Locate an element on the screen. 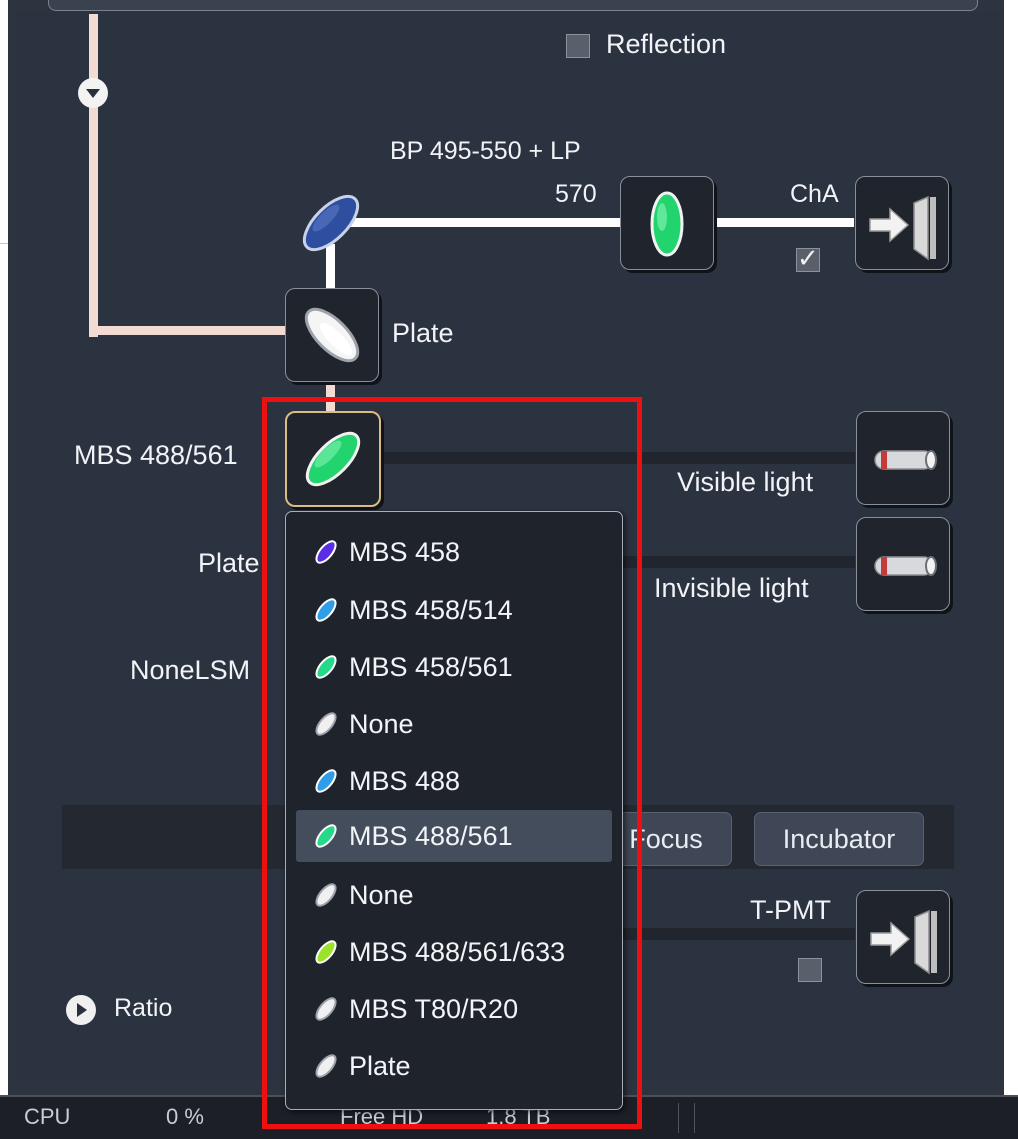 The height and width of the screenshot is (1139, 1018). plate-icon is located at coordinates (332, 335).